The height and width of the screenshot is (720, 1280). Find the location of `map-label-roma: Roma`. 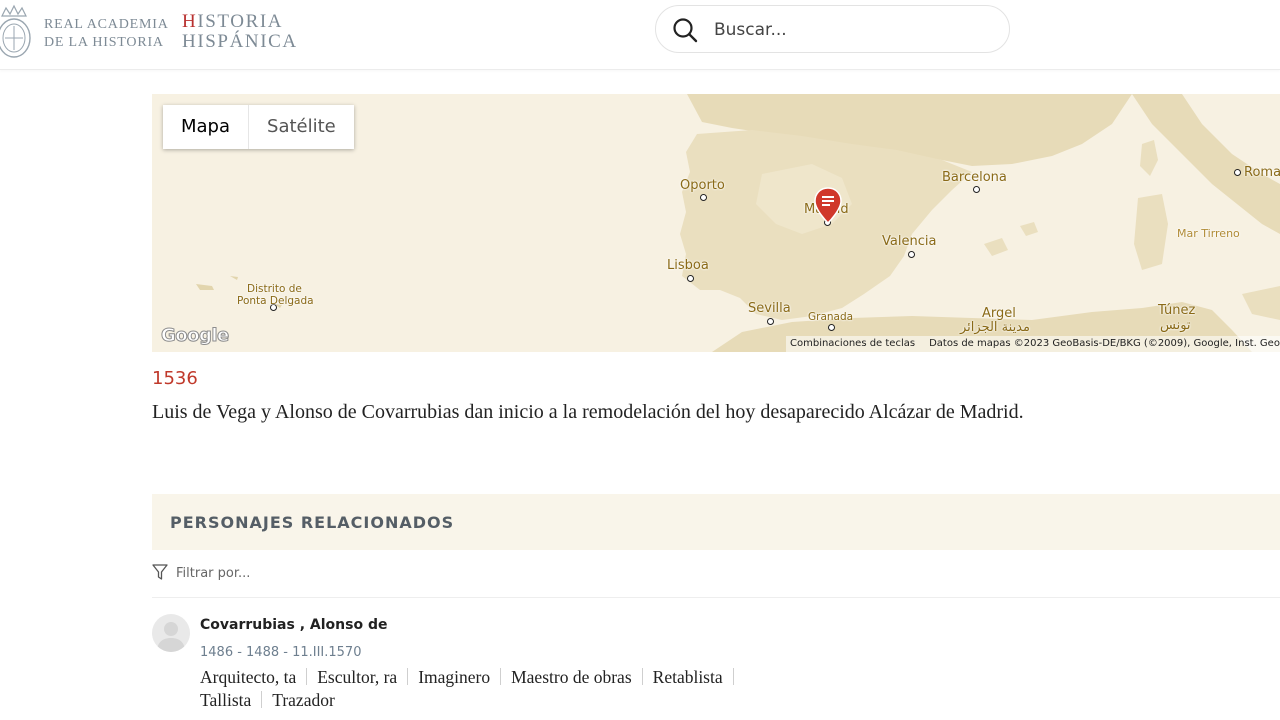

map-label-roma: Roma is located at coordinates (1262, 172).